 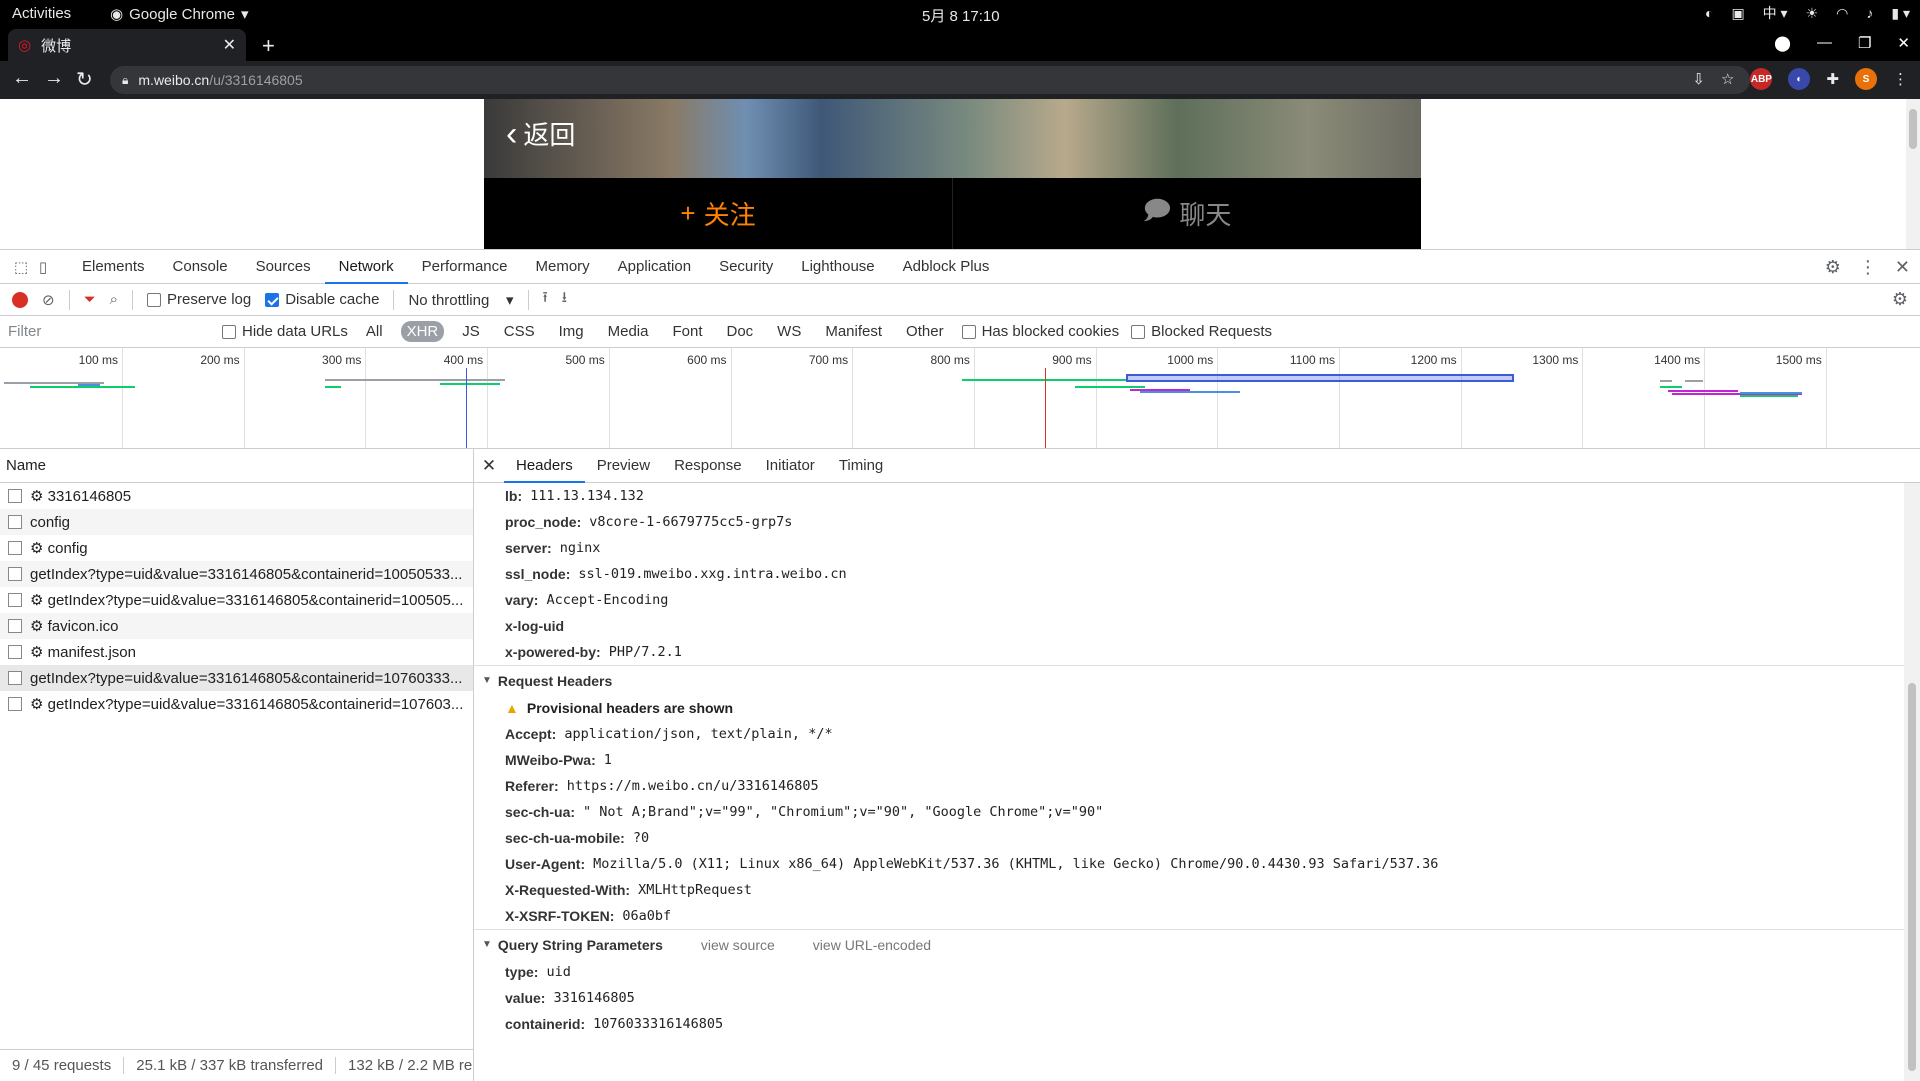 What do you see at coordinates (1832, 79) in the screenshot?
I see `extensions-puzzle-icon: ✚` at bounding box center [1832, 79].